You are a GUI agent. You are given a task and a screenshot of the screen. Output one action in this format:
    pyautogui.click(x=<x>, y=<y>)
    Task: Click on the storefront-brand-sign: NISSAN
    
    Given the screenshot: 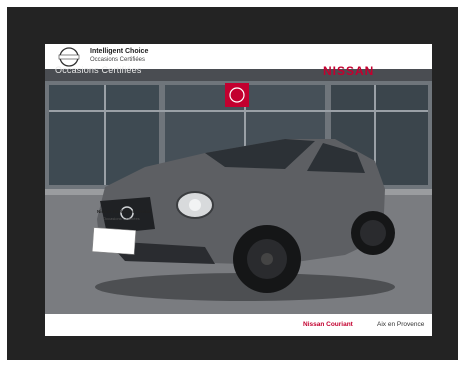 What is the action you would take?
    pyautogui.click(x=349, y=71)
    